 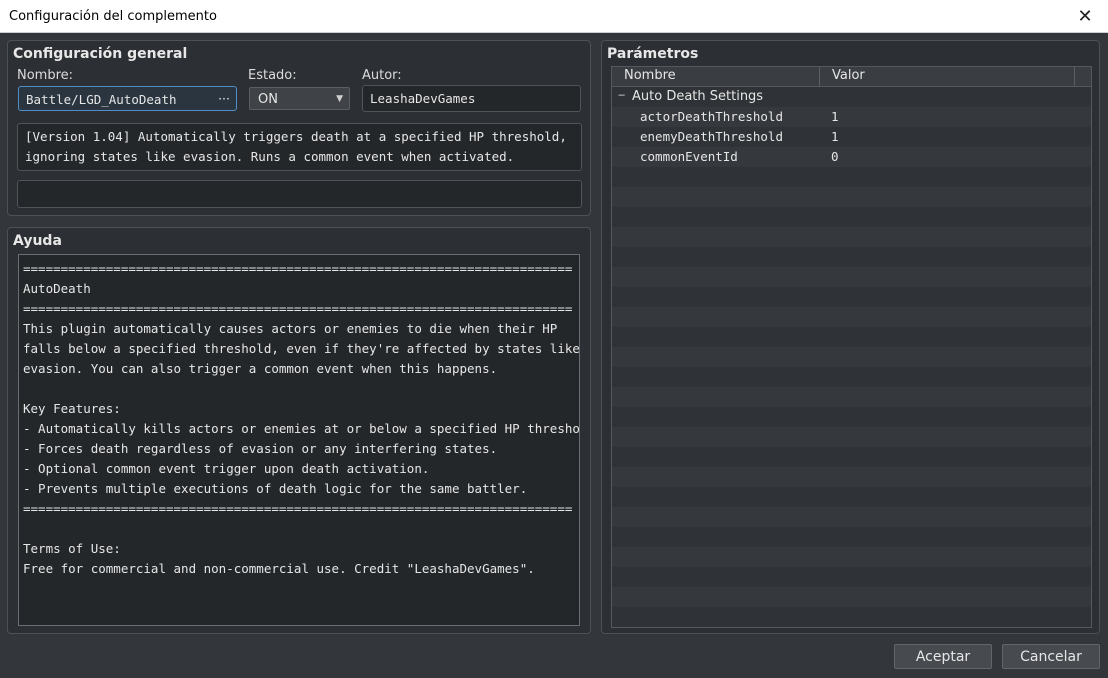 I want to click on chevron-down-icon: ▼, so click(x=339, y=99).